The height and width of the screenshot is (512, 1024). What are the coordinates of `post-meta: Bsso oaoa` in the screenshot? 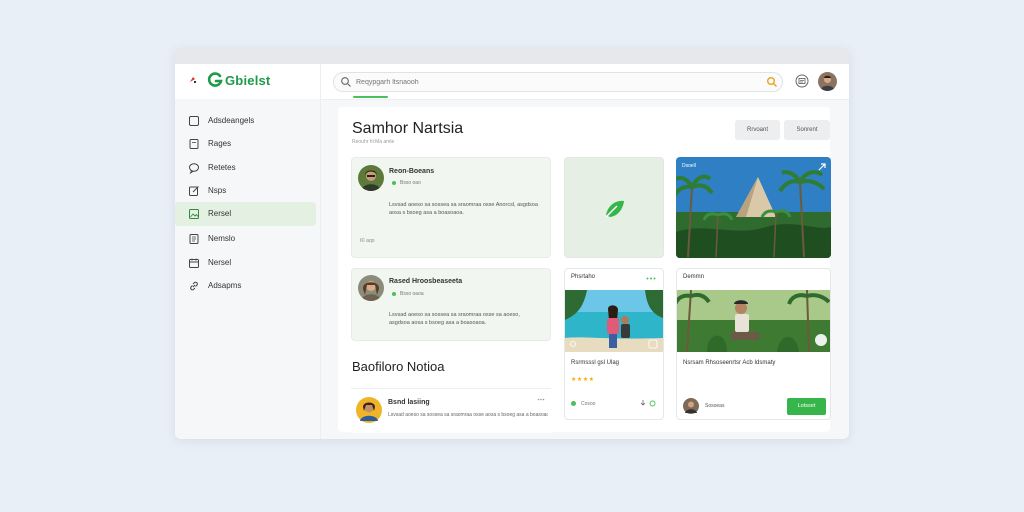 It's located at (408, 294).